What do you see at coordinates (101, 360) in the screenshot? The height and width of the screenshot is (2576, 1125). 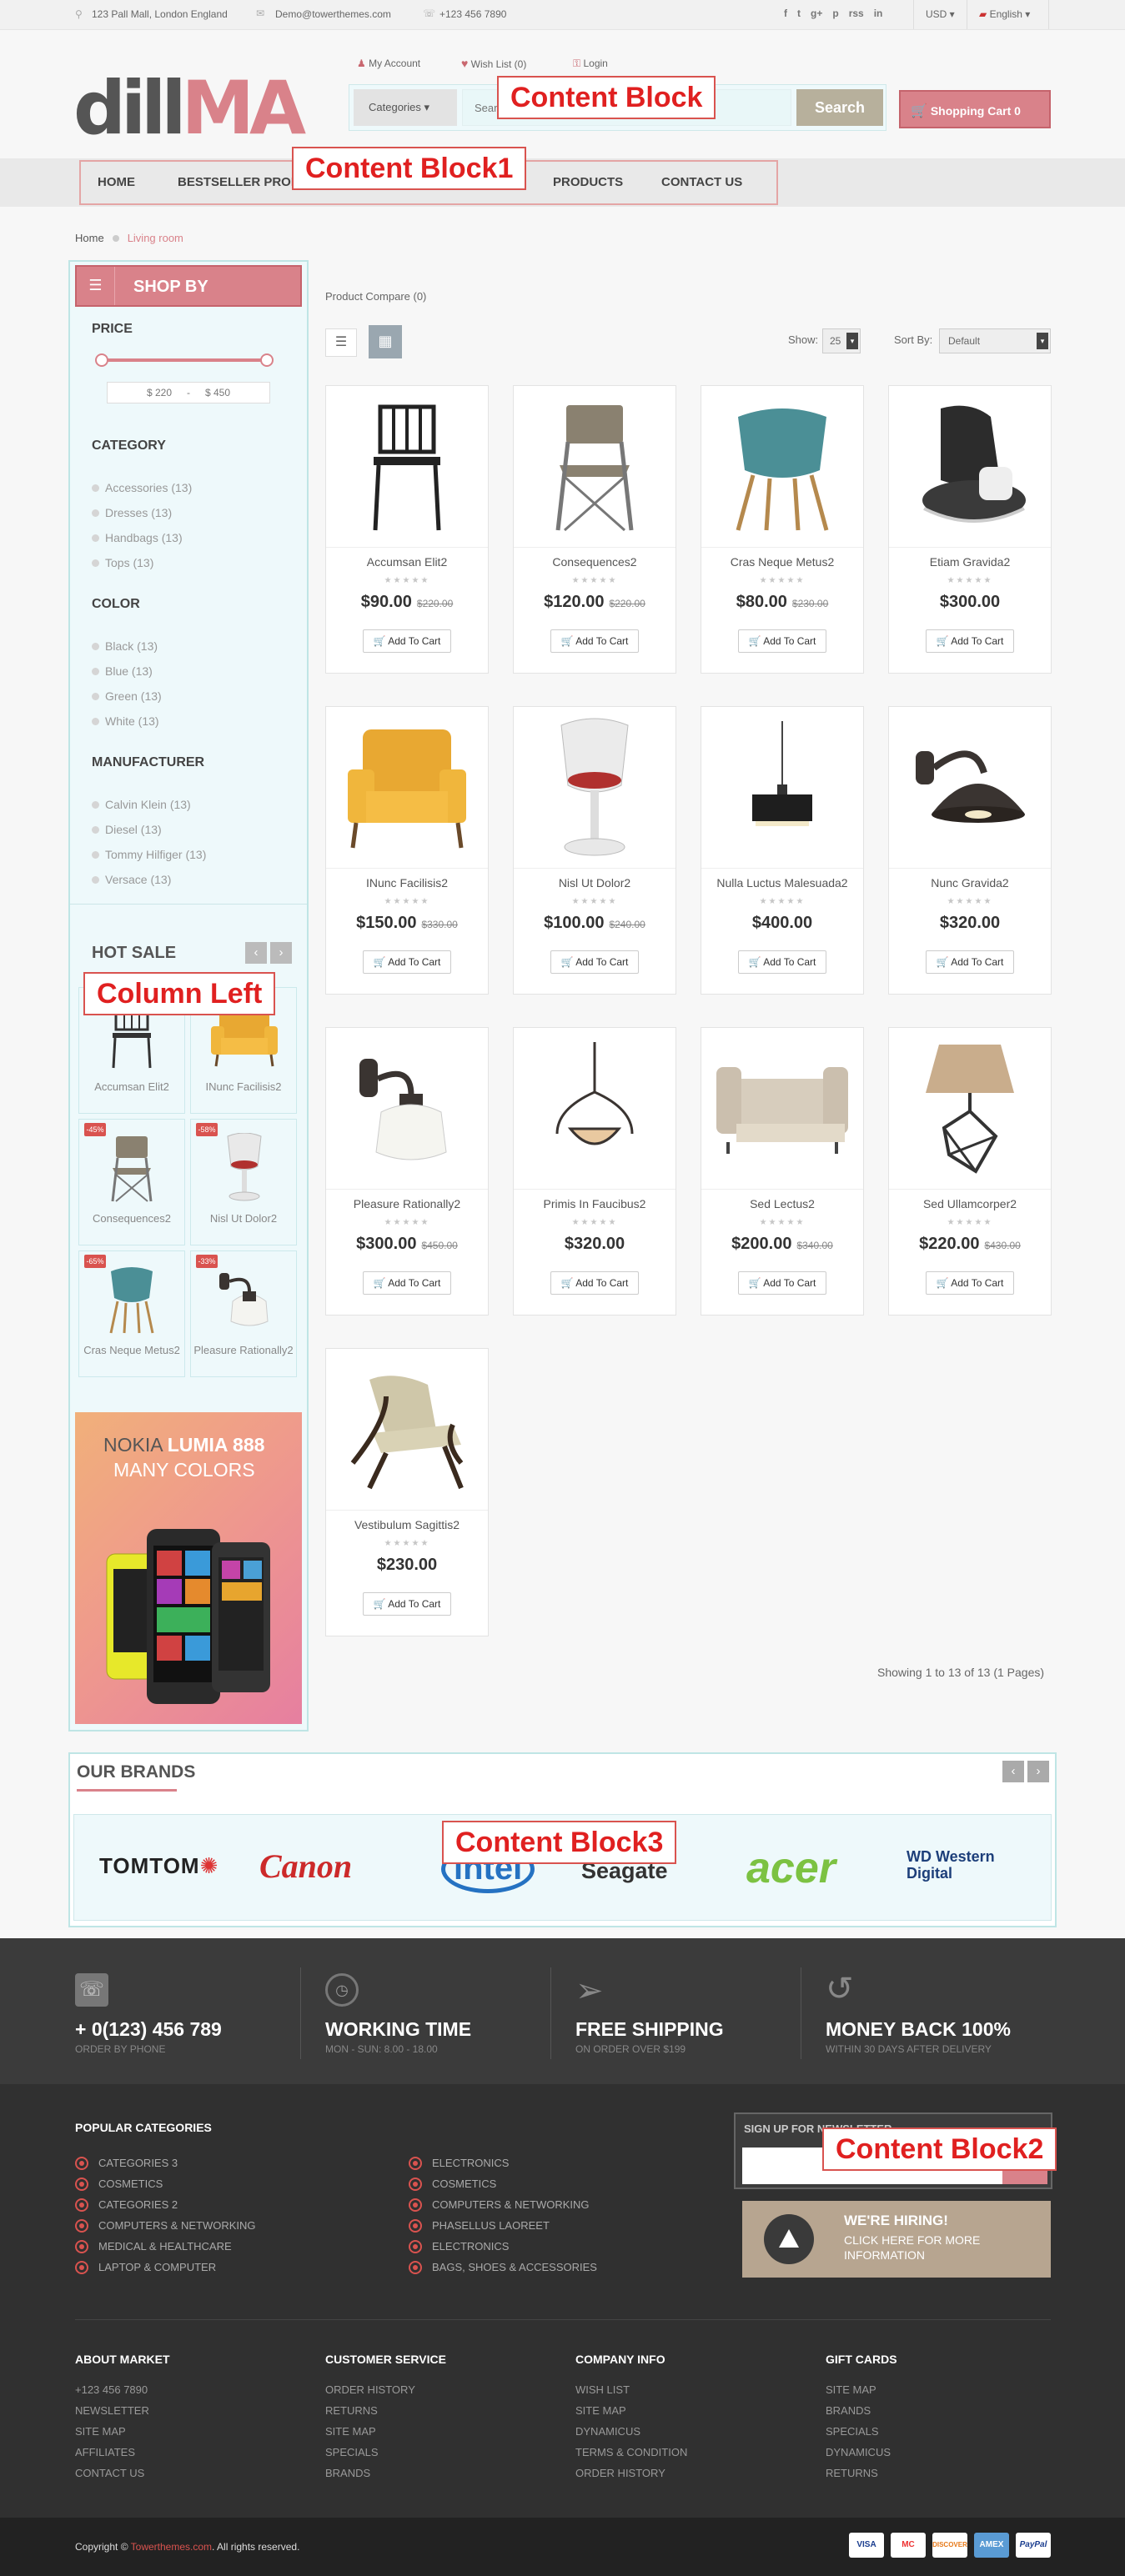 I see `price-slider-min-handle` at bounding box center [101, 360].